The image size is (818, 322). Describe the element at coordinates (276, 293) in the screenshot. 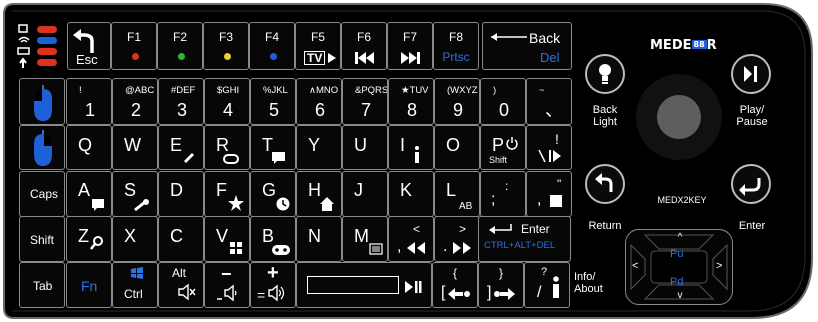

I see `volume-up-icon` at that location.